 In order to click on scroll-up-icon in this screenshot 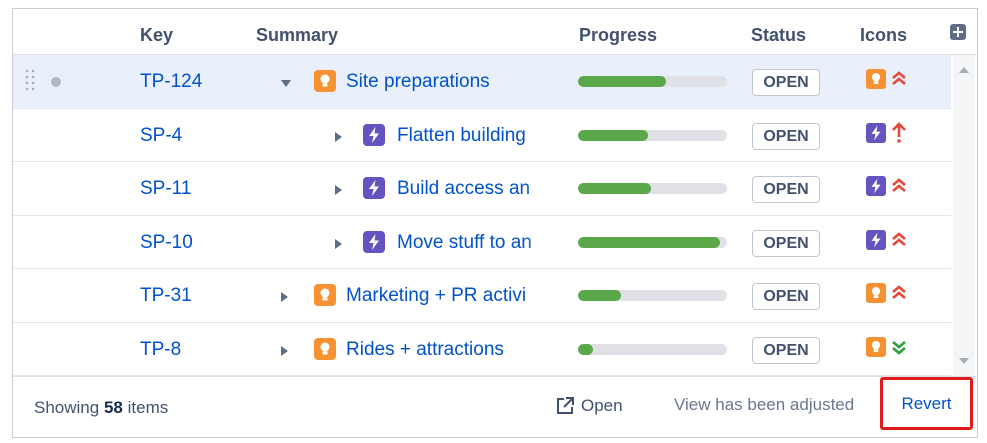, I will do `click(964, 70)`.